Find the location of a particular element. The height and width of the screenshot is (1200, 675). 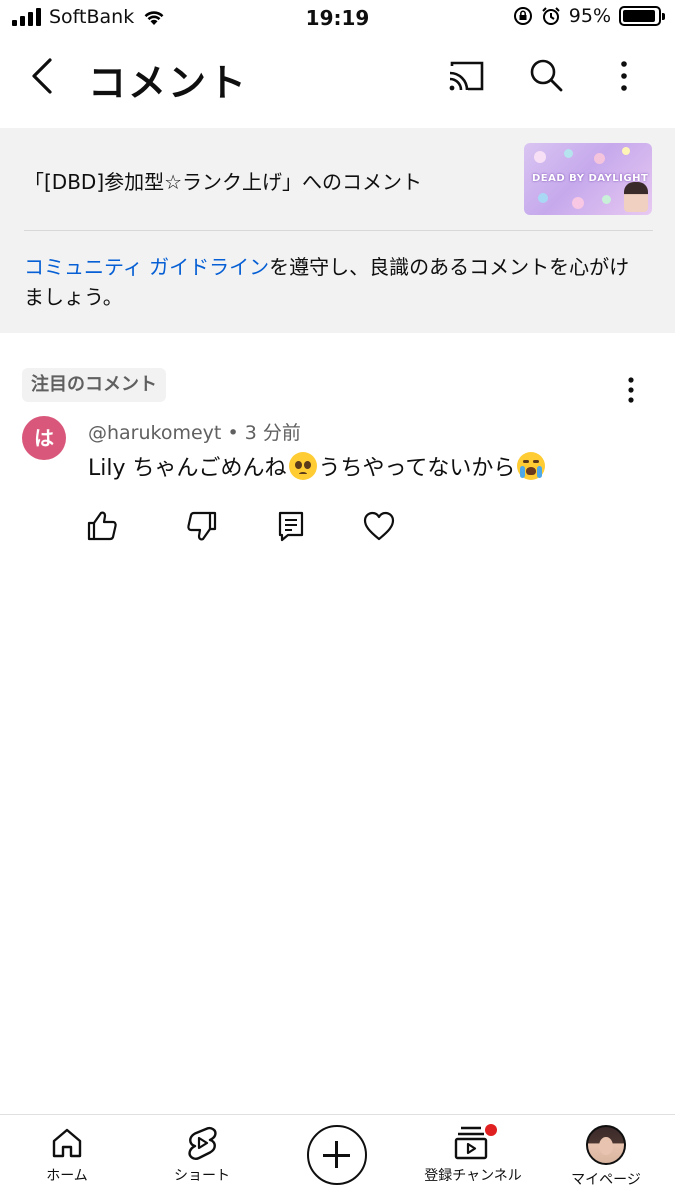

battery-icon is located at coordinates (642, 16).